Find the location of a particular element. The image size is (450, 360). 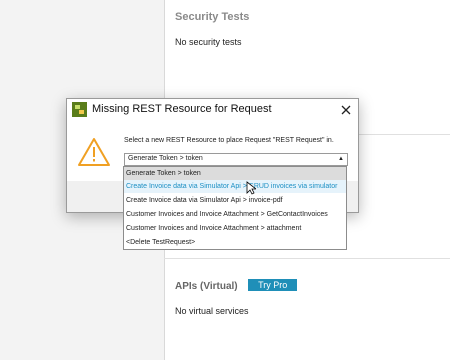

close-icon is located at coordinates (346, 110).